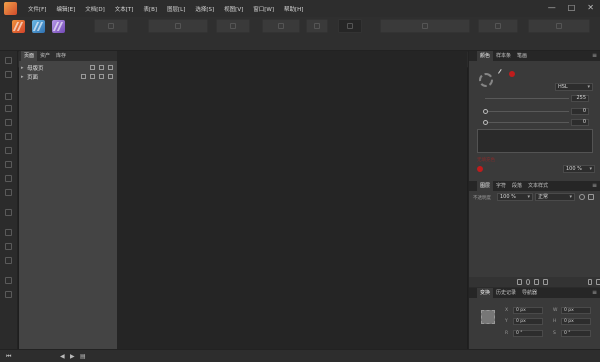 The width and height of the screenshot is (600, 362). Describe the element at coordinates (503, 56) in the screenshot. I see `tab-swatches: 样本条` at that location.